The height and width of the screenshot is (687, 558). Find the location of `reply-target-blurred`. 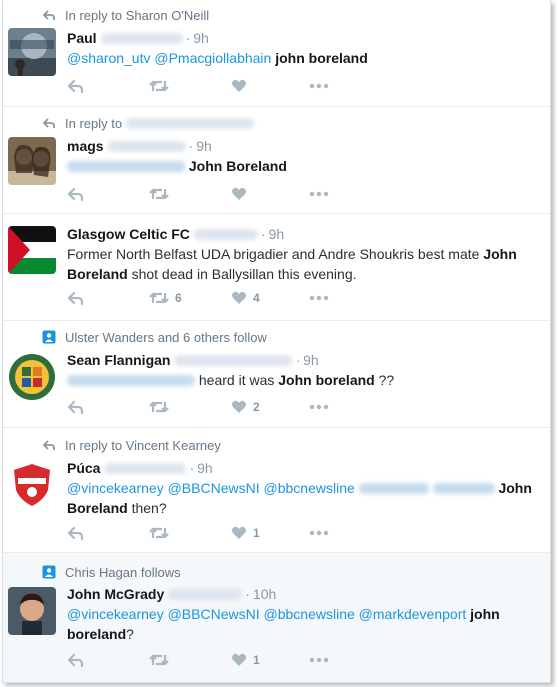

reply-target-blurred is located at coordinates (189, 123).